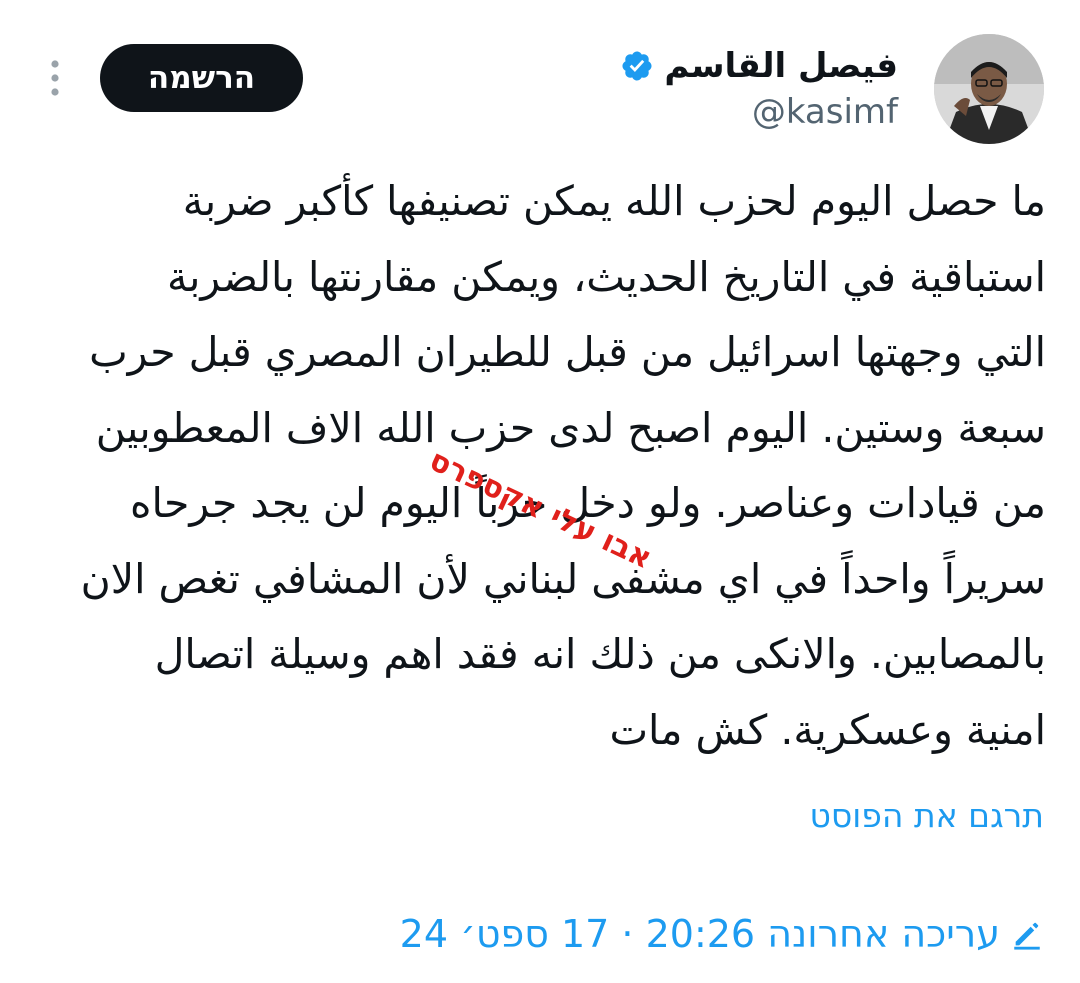 The image size is (1080, 983). I want to click on more-vertical-icon, so click(55, 78).